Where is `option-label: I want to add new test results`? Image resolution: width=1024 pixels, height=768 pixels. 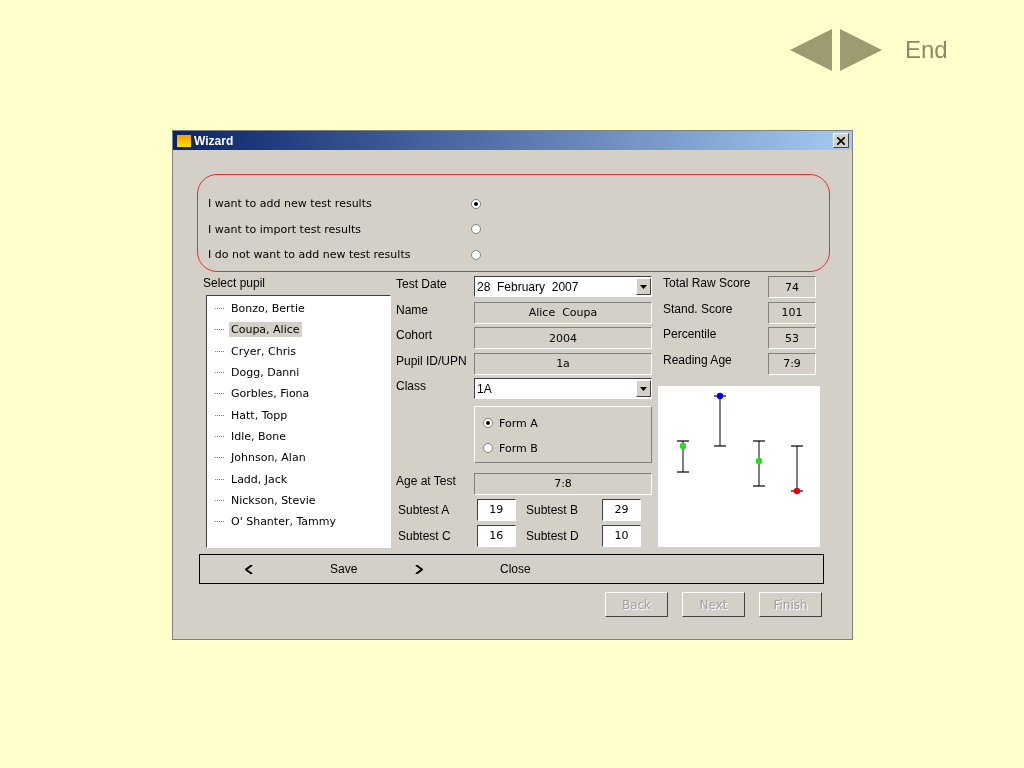 option-label: I want to add new test results is located at coordinates (290, 204).